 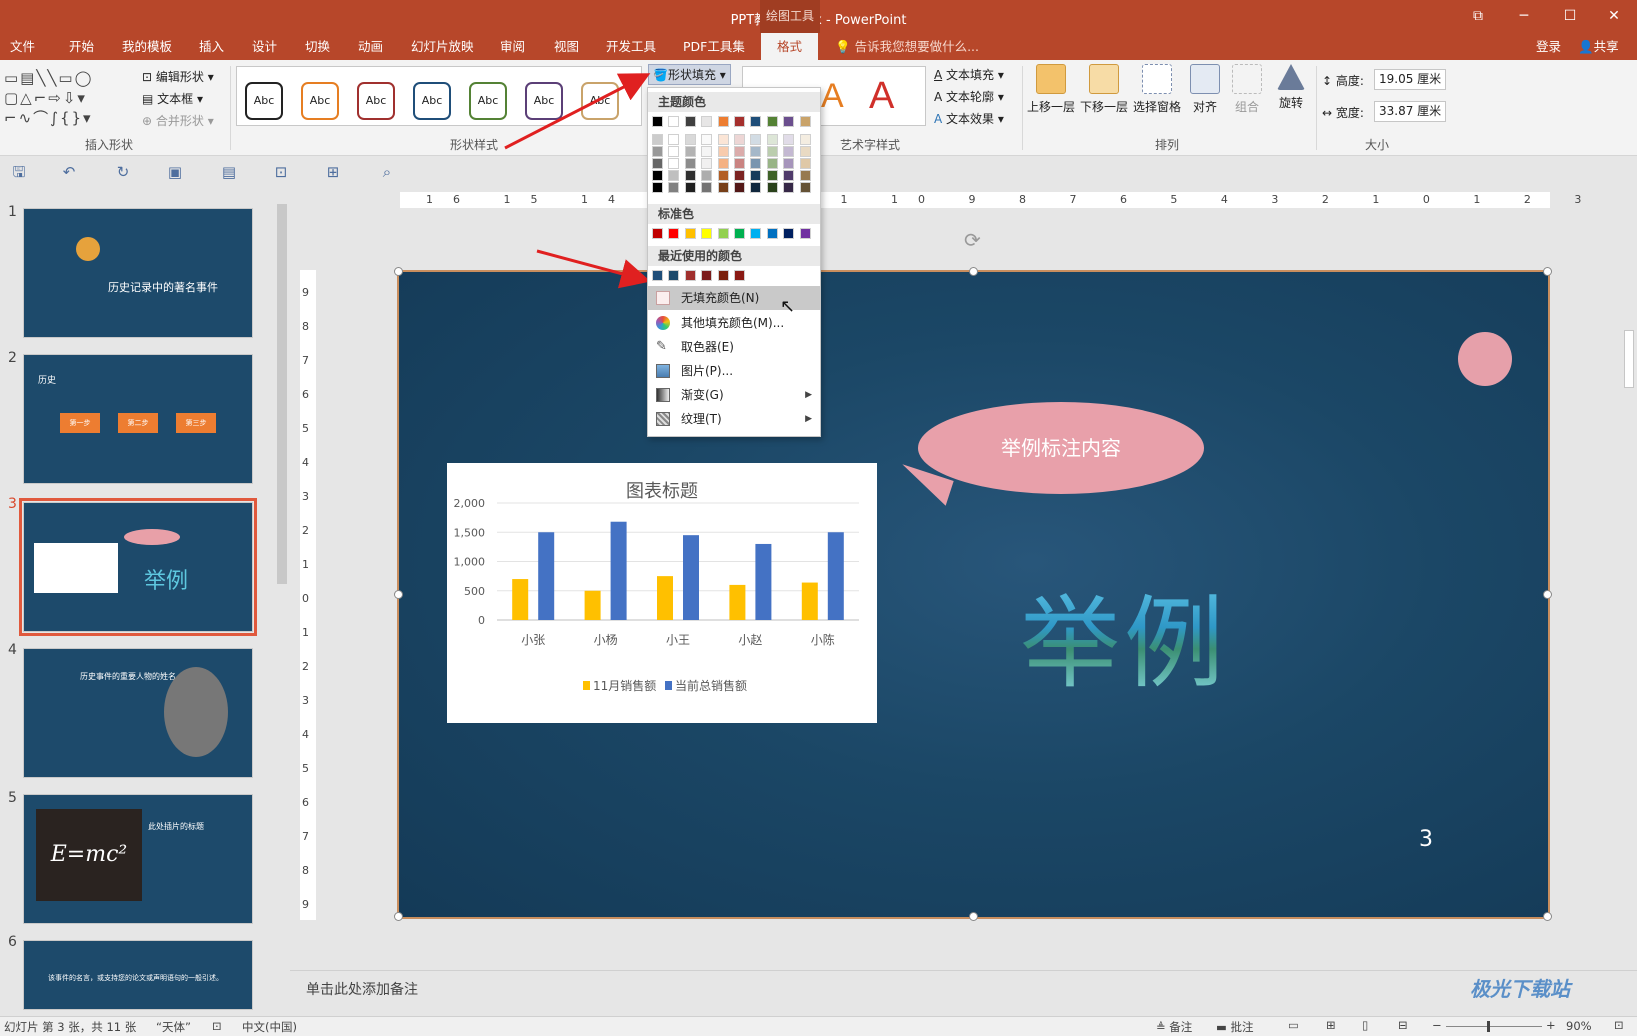 What do you see at coordinates (832, 96) in the screenshot?
I see `wordart-style-orange: A` at bounding box center [832, 96].